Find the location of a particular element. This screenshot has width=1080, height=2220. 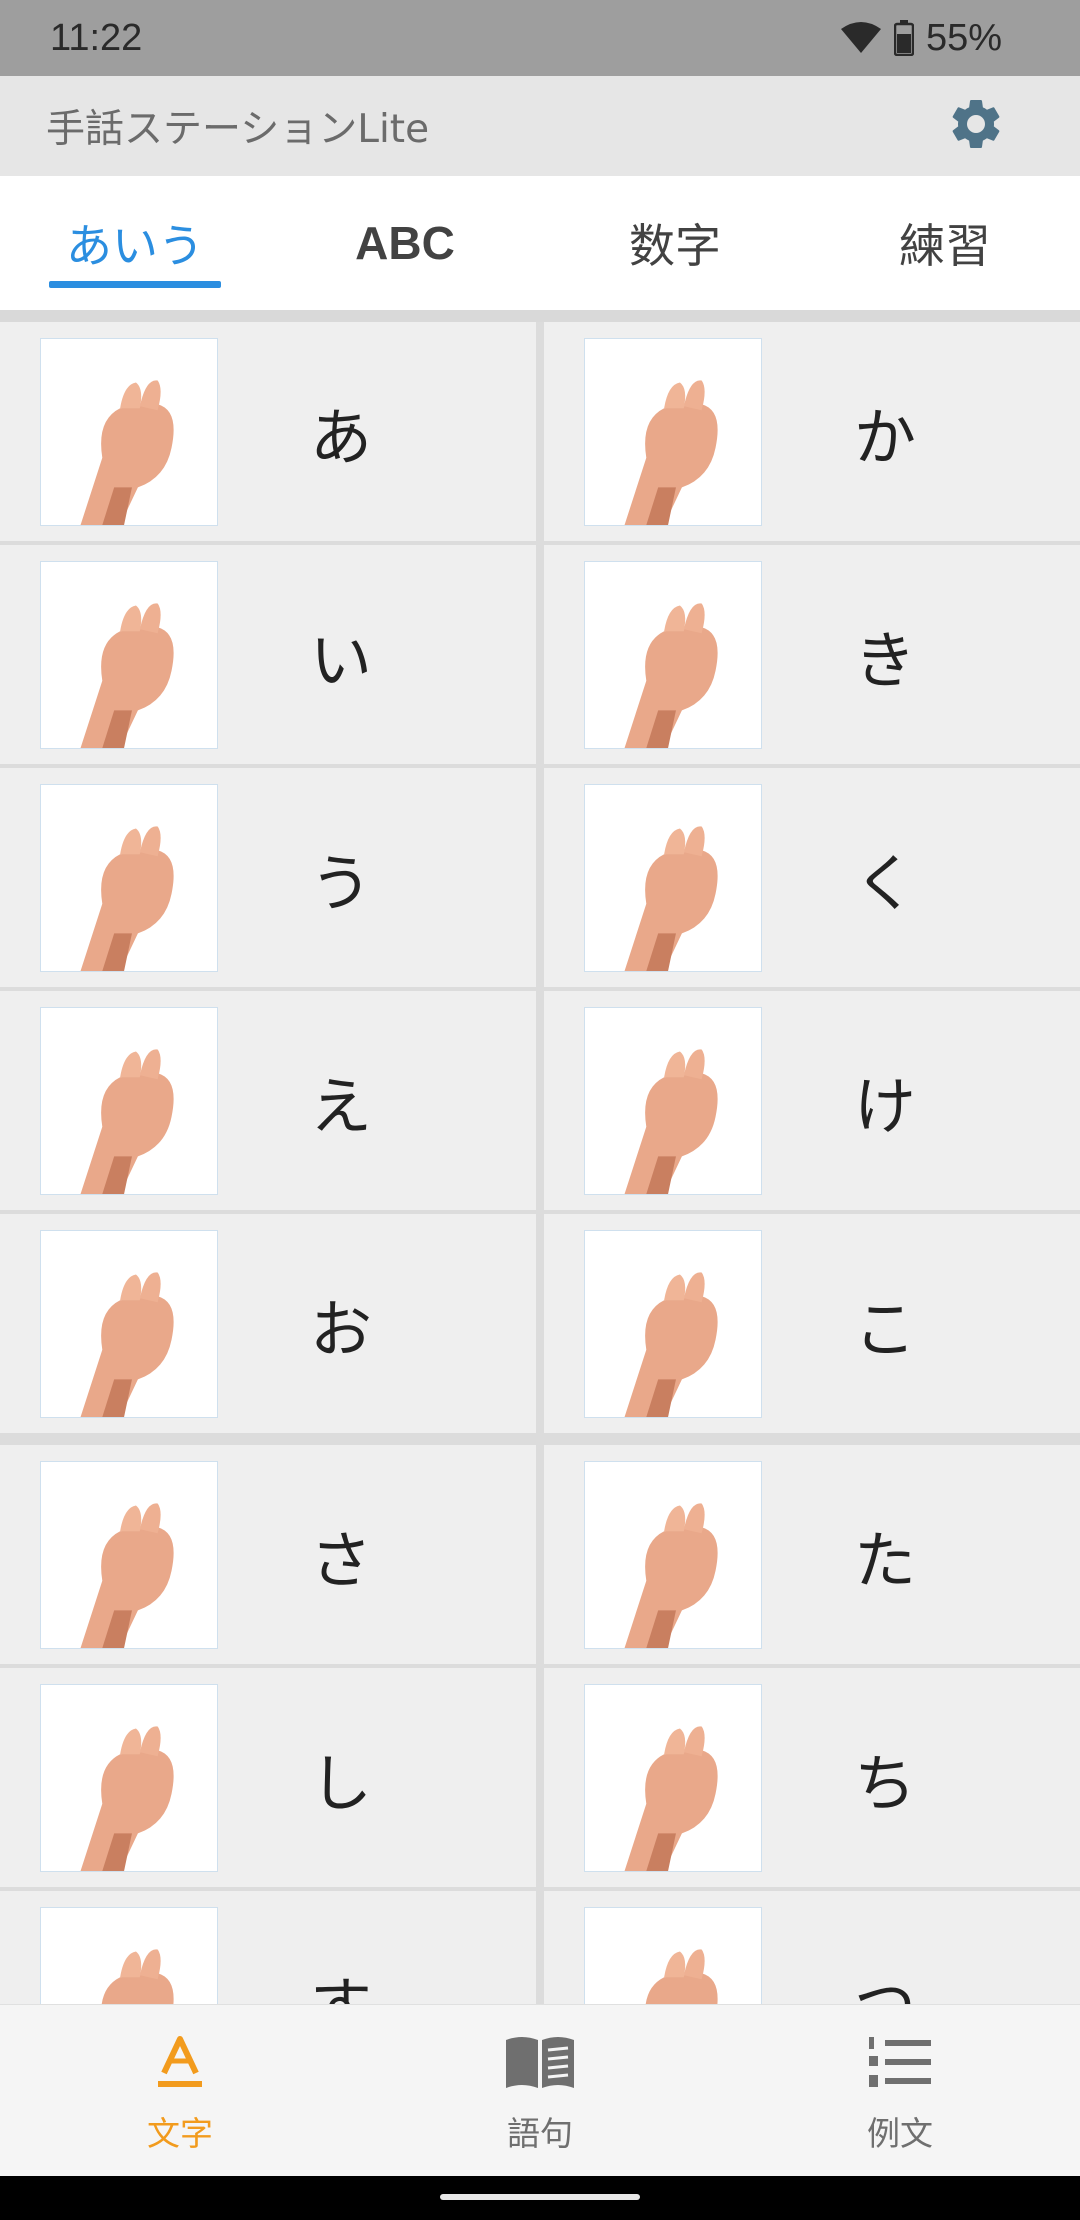

wifi-icon is located at coordinates (861, 38).